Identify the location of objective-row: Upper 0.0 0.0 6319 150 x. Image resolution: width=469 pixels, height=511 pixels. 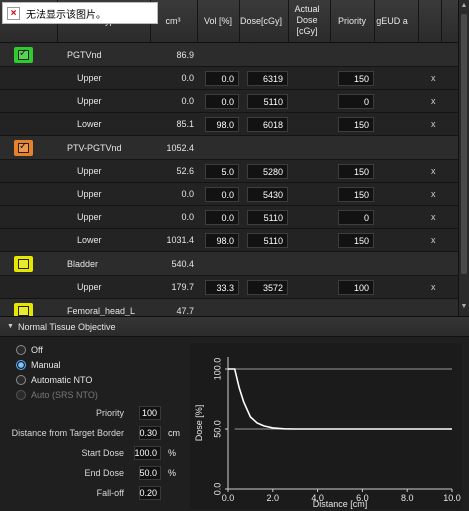
(229, 78).